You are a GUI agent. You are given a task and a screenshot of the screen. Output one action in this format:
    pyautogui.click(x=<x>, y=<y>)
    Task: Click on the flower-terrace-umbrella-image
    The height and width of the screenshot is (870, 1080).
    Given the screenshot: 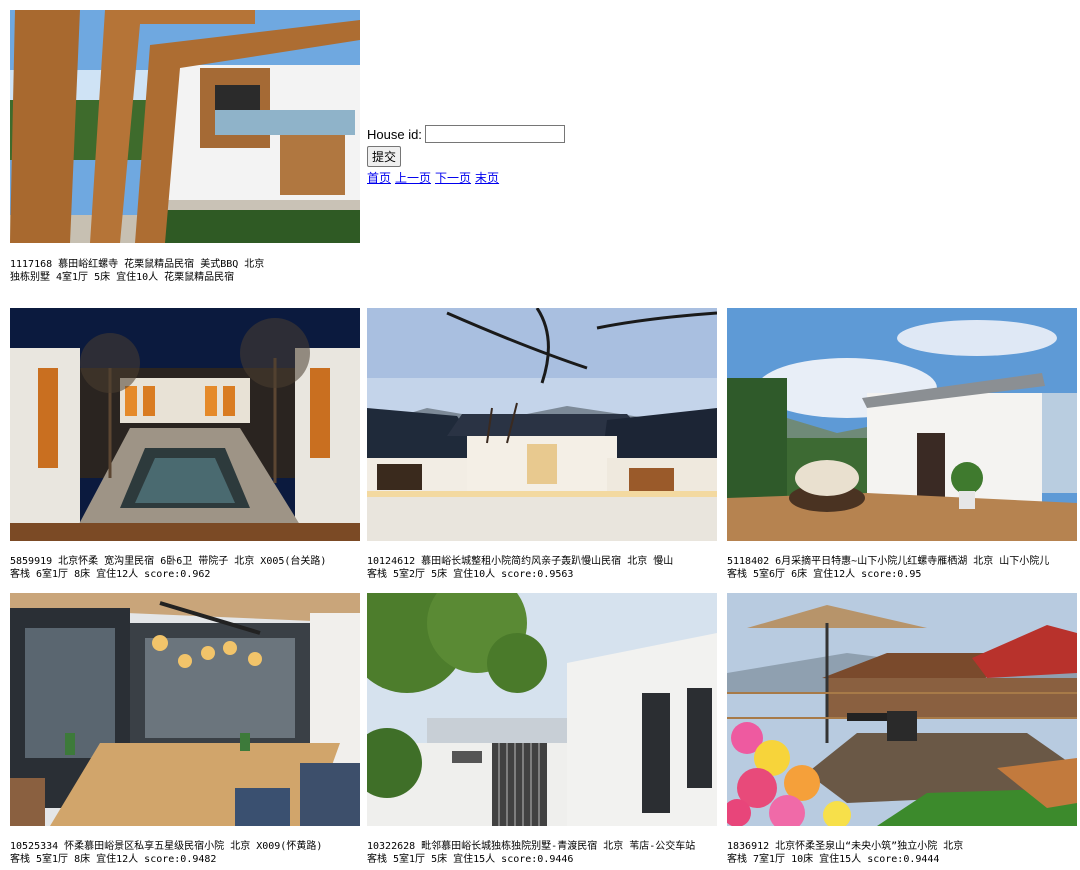 What is the action you would take?
    pyautogui.click(x=902, y=709)
    